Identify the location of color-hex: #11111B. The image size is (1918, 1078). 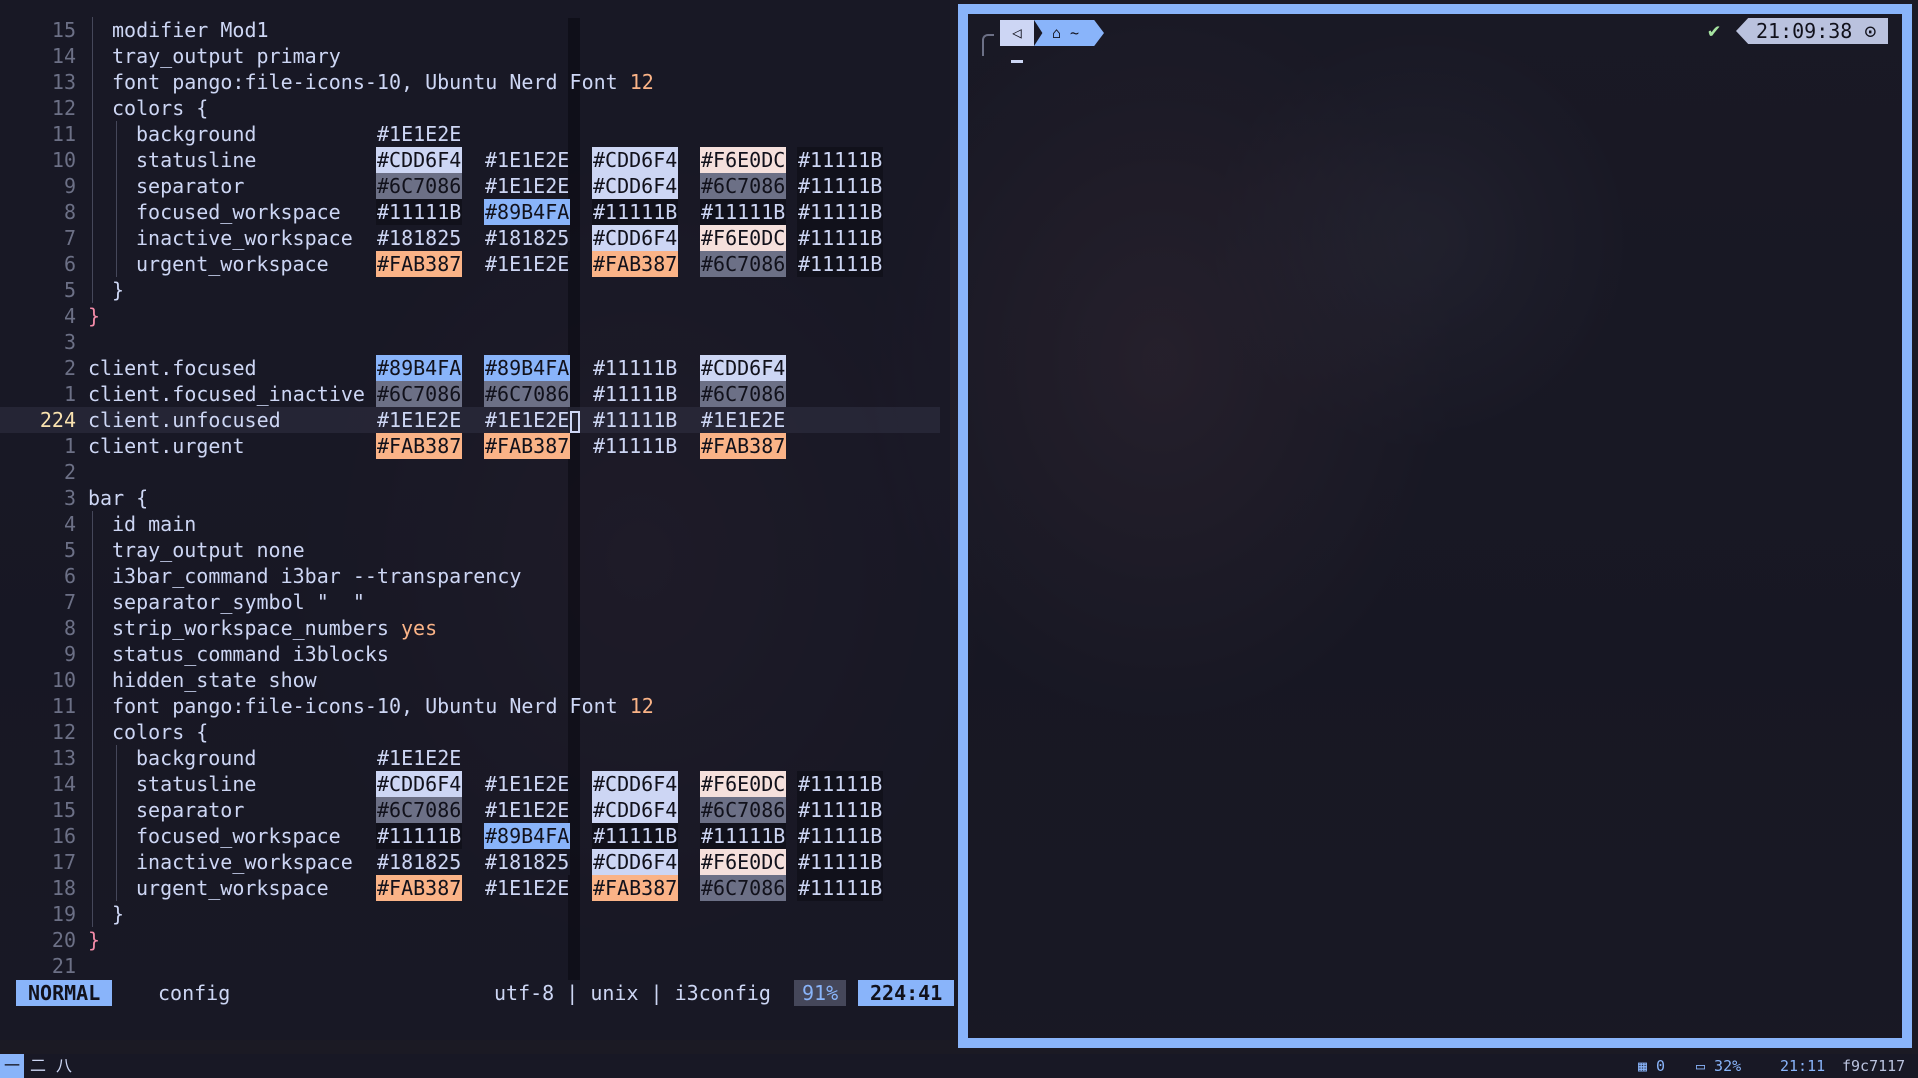
(840, 264).